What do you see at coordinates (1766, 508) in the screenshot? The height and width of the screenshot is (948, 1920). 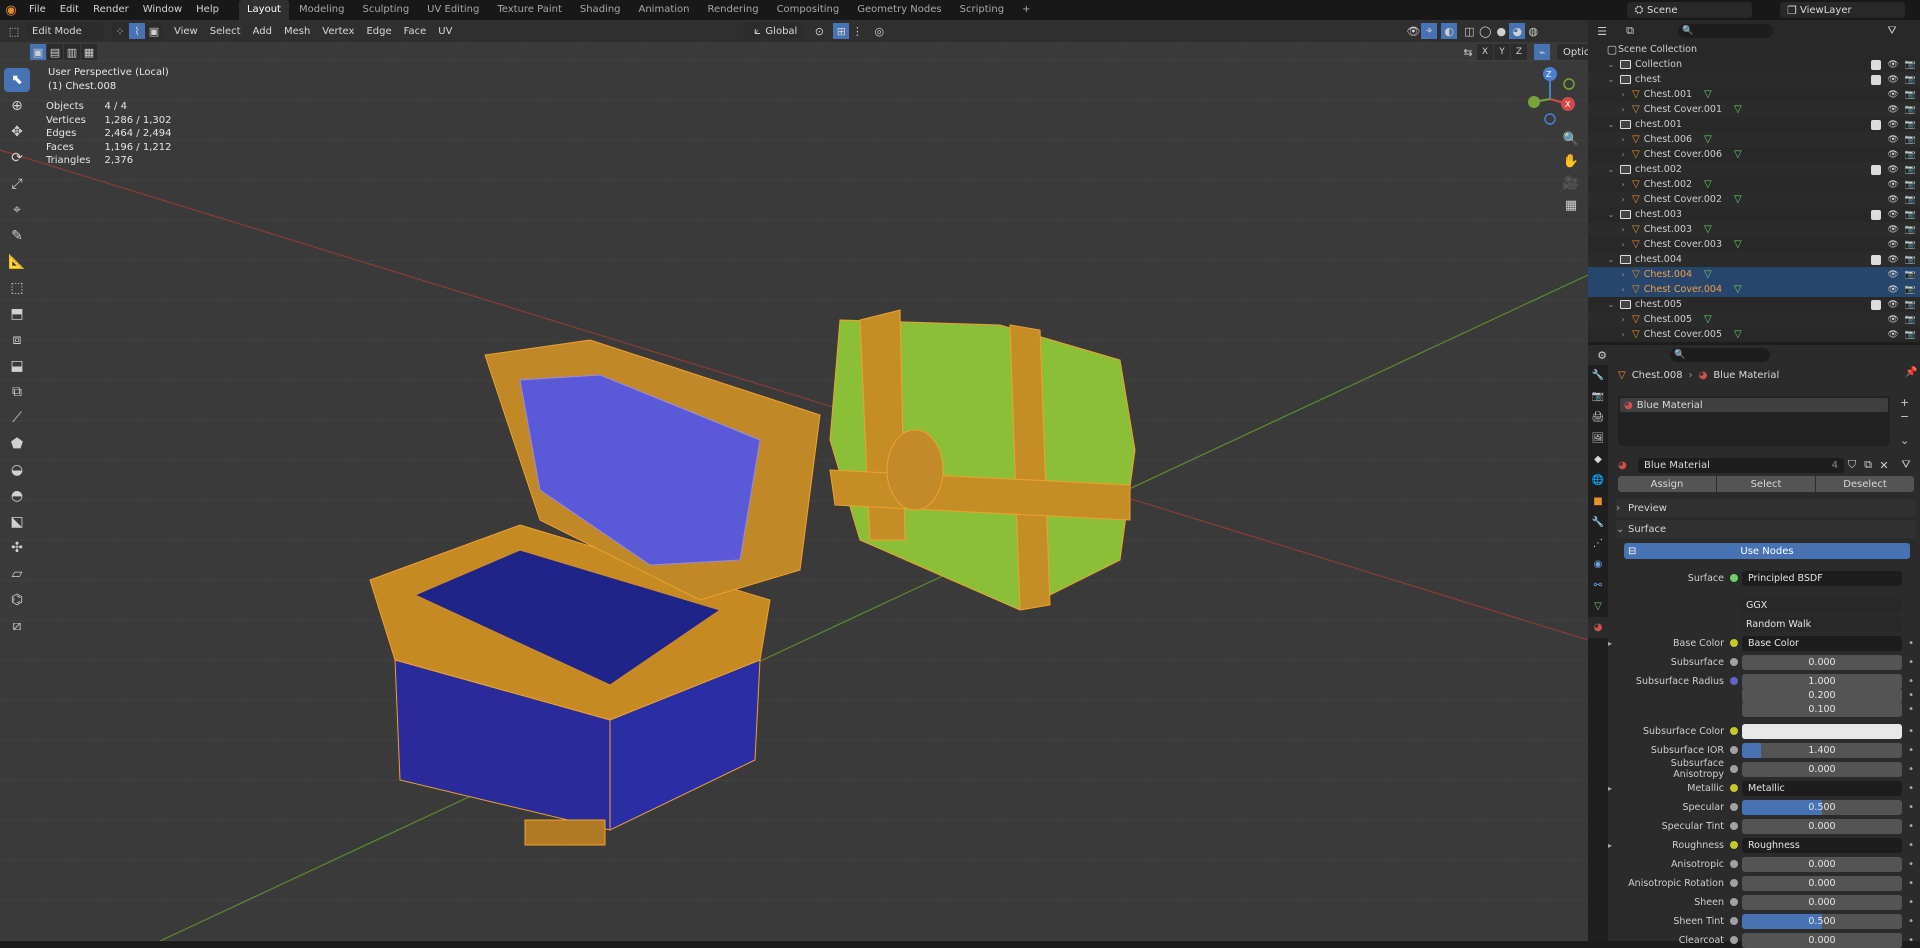 I see `preview-panel-header: › Preview` at bounding box center [1766, 508].